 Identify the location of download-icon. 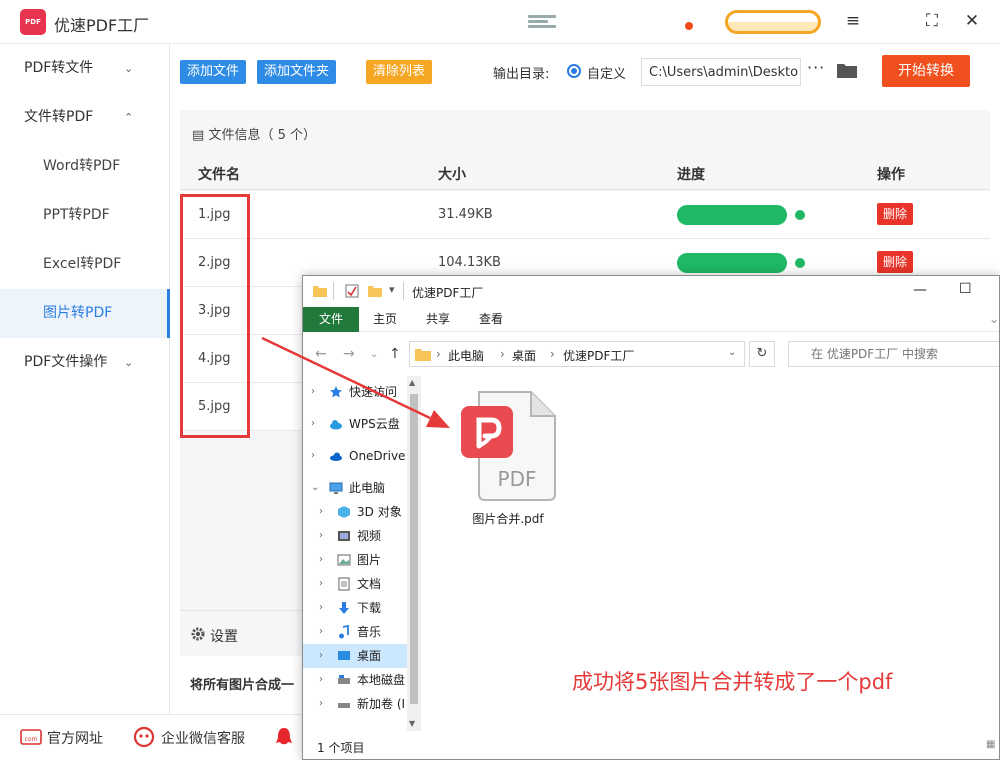
(344, 608).